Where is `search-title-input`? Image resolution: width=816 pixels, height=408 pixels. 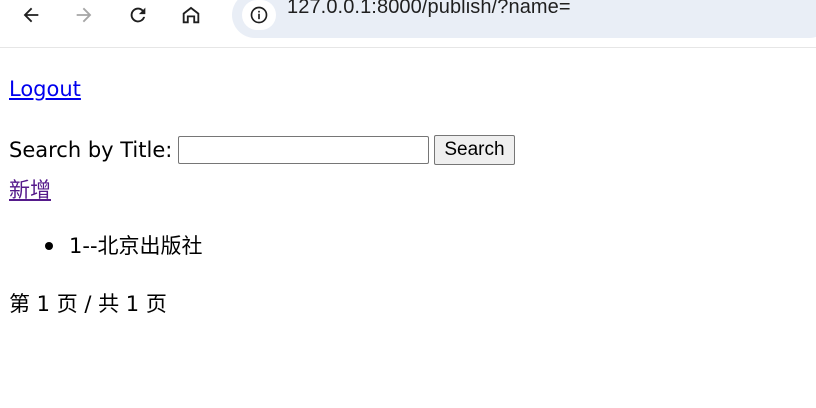
search-title-input is located at coordinates (304, 150).